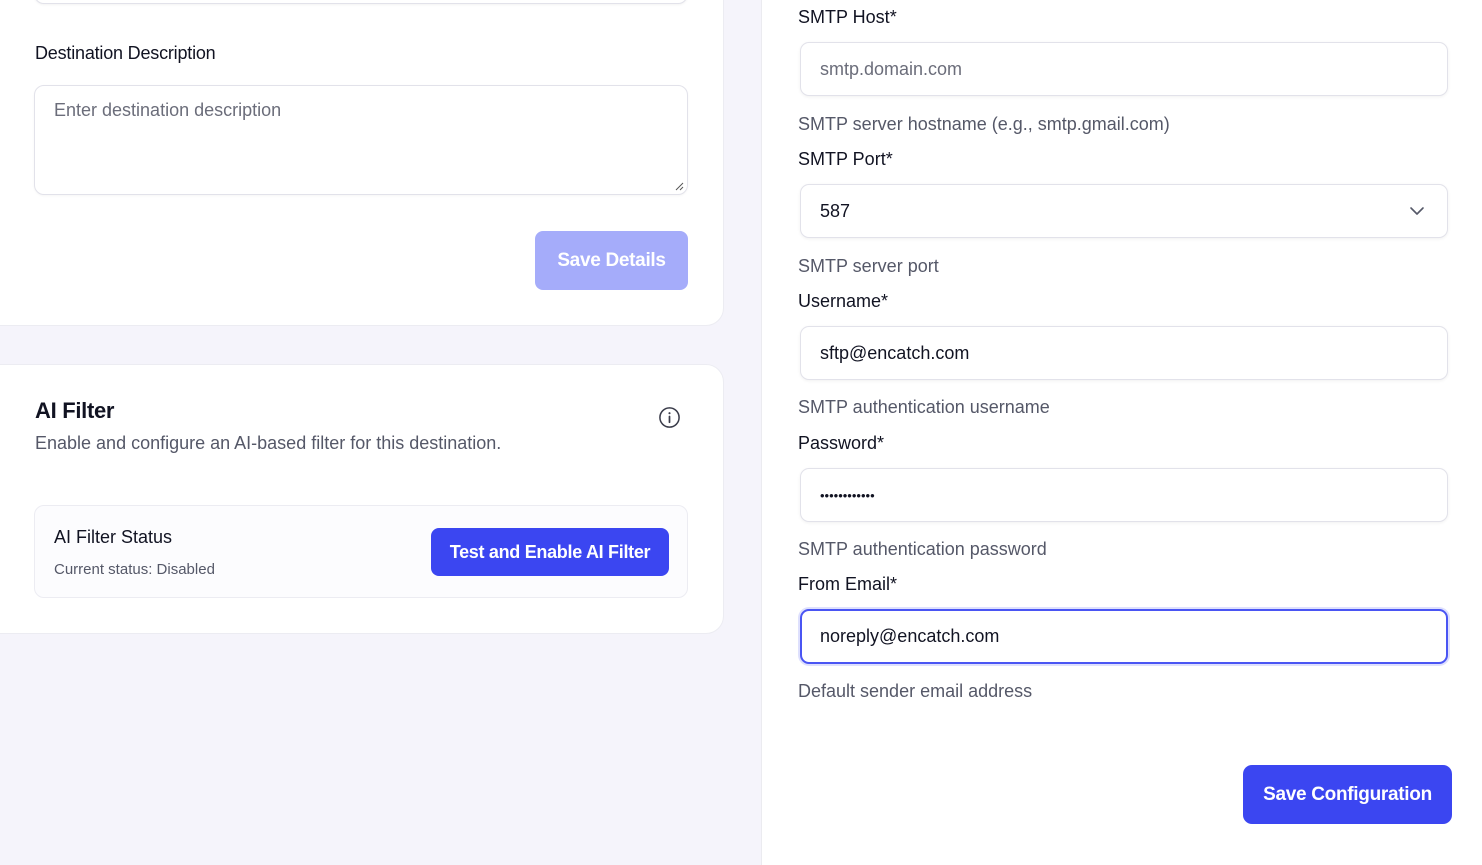  I want to click on save-configuration-button: Save Configuration, so click(1347, 794).